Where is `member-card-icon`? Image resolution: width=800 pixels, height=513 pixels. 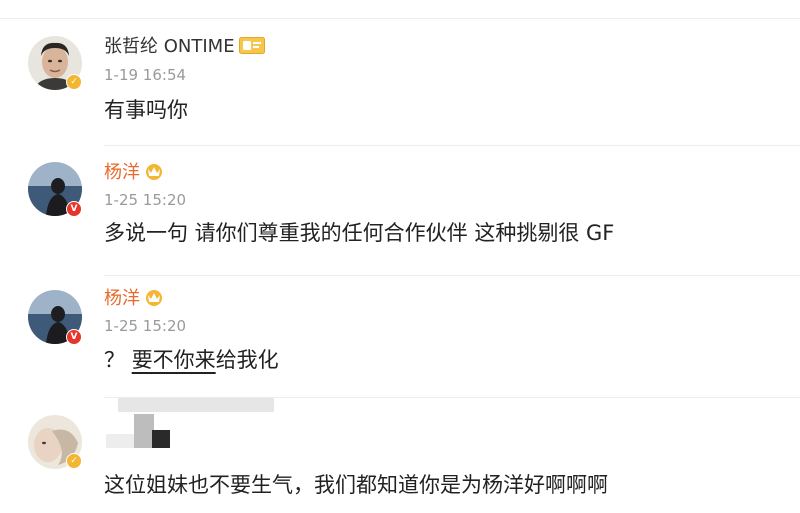
member-card-icon is located at coordinates (251, 48).